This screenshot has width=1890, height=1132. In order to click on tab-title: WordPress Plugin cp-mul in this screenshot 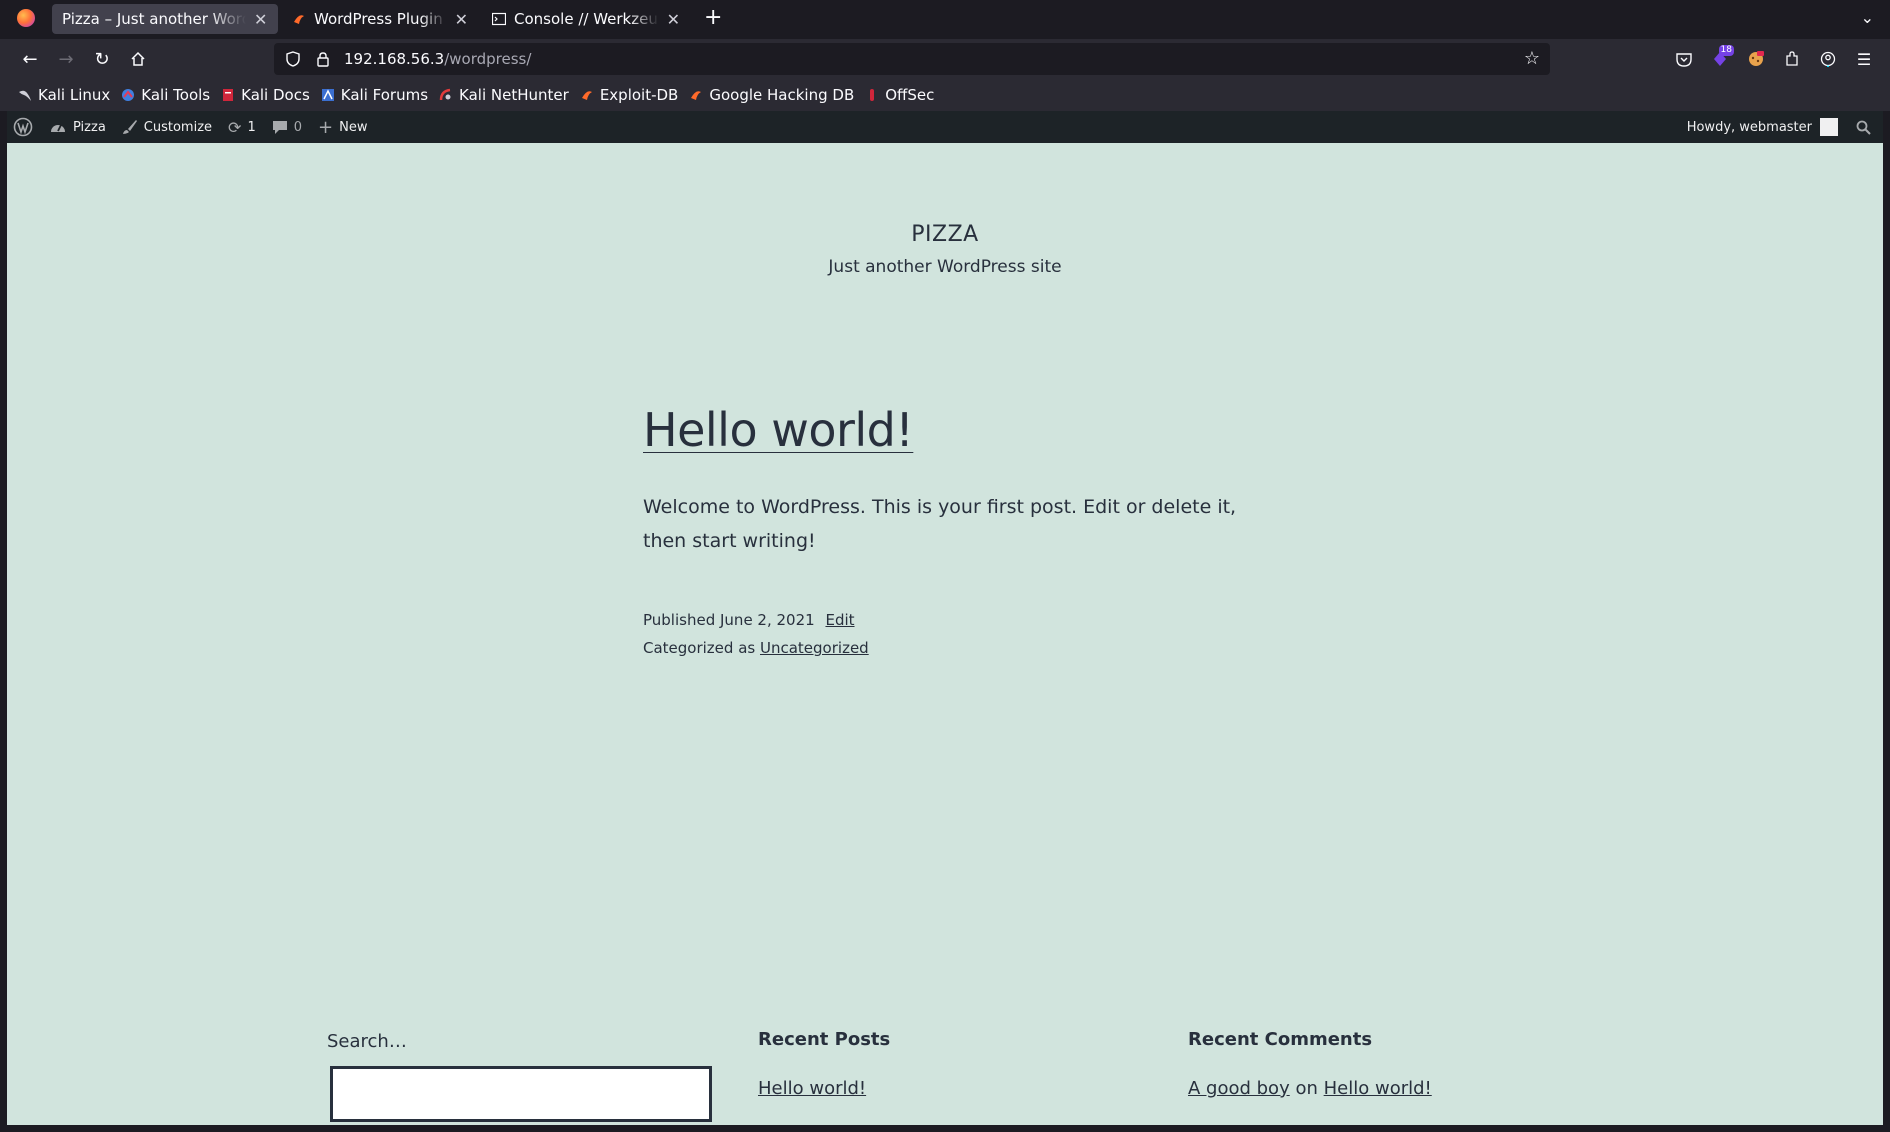, I will do `click(380, 19)`.